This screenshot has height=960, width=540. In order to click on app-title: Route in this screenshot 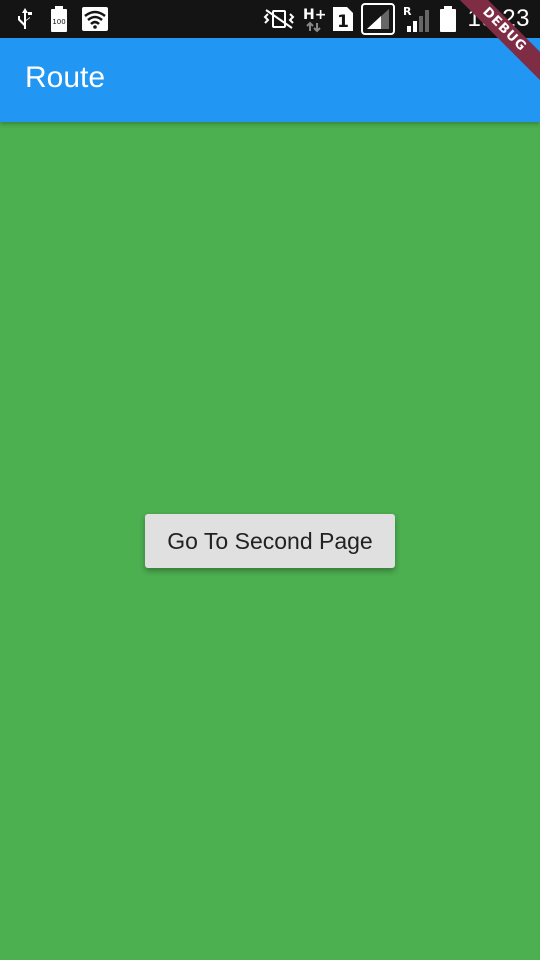, I will do `click(65, 77)`.